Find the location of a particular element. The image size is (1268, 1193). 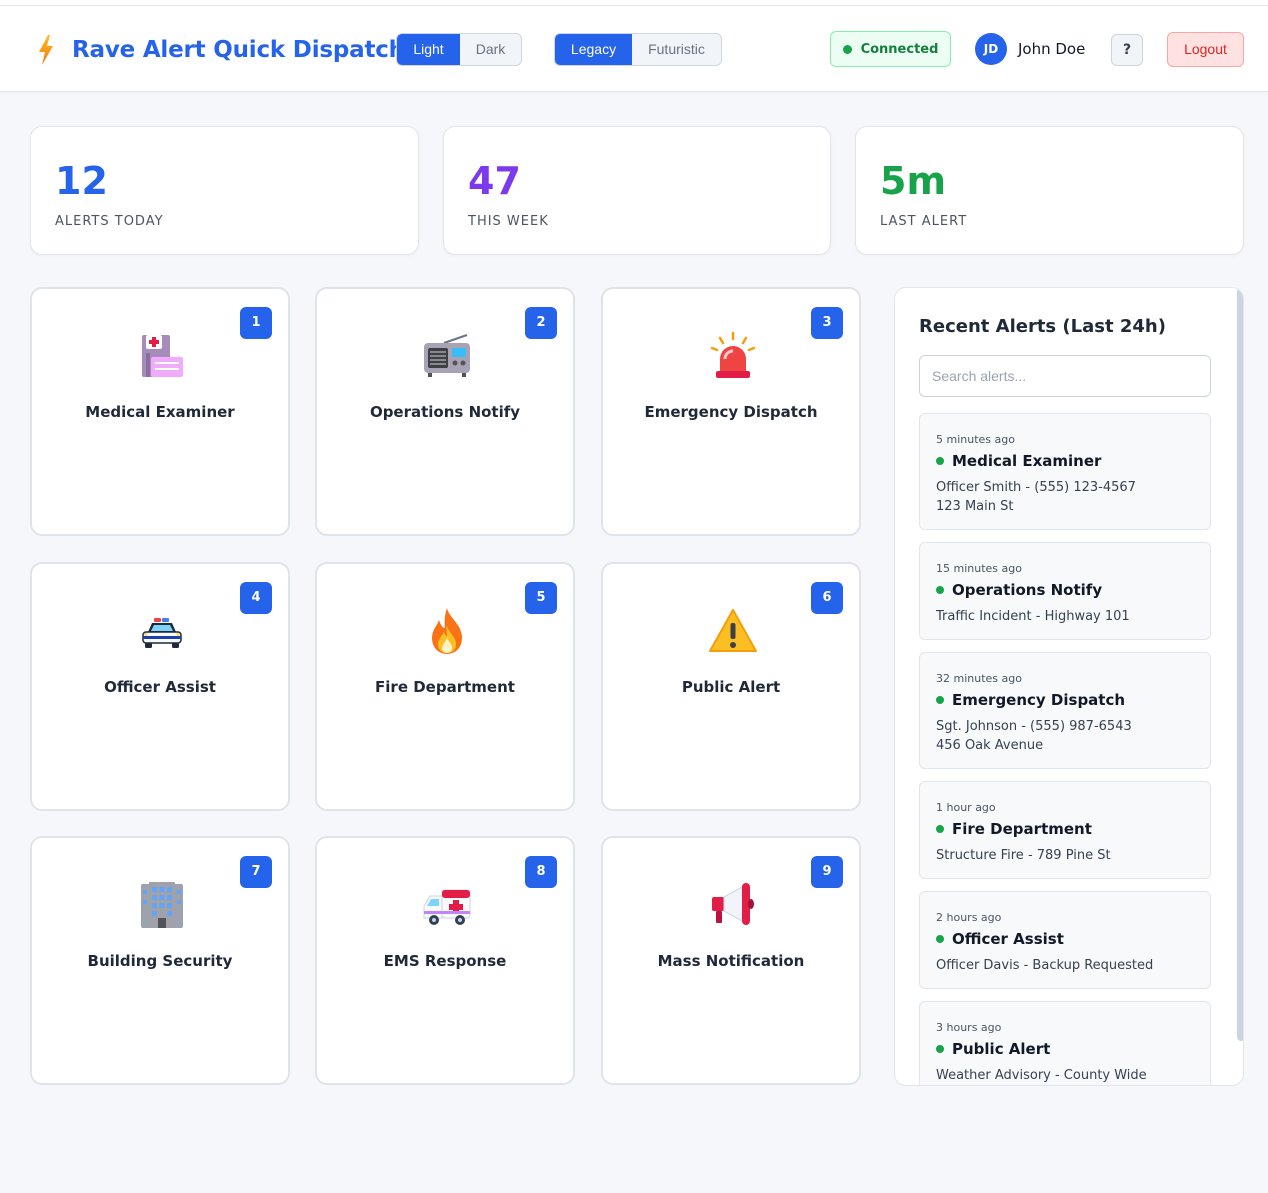

stat-label: THIS WEEK is located at coordinates (508, 221).